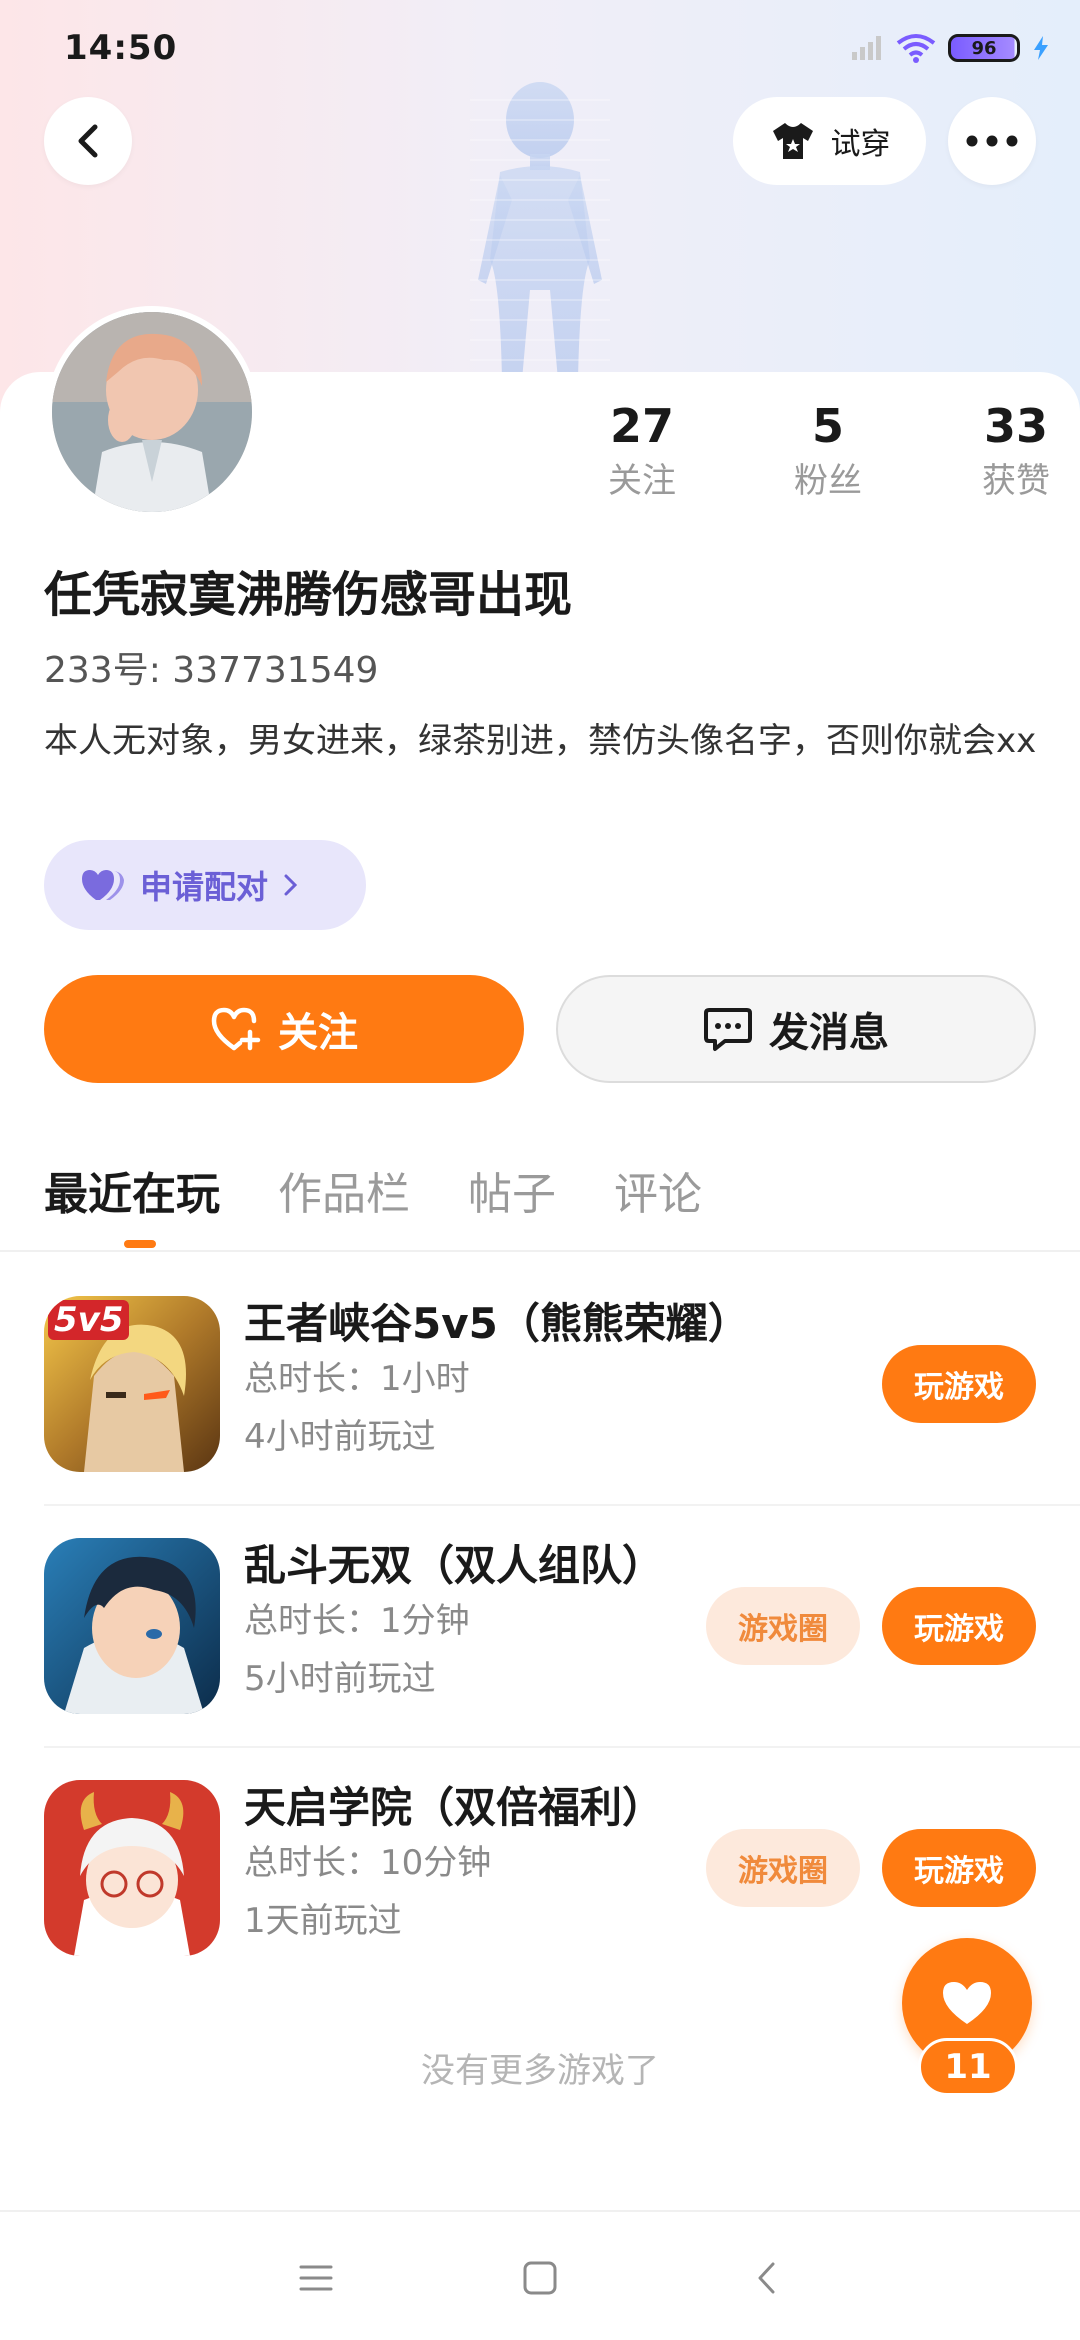 This screenshot has height=2340, width=1080. What do you see at coordinates (540, 48) in the screenshot?
I see `status-bar: 14:50 96` at bounding box center [540, 48].